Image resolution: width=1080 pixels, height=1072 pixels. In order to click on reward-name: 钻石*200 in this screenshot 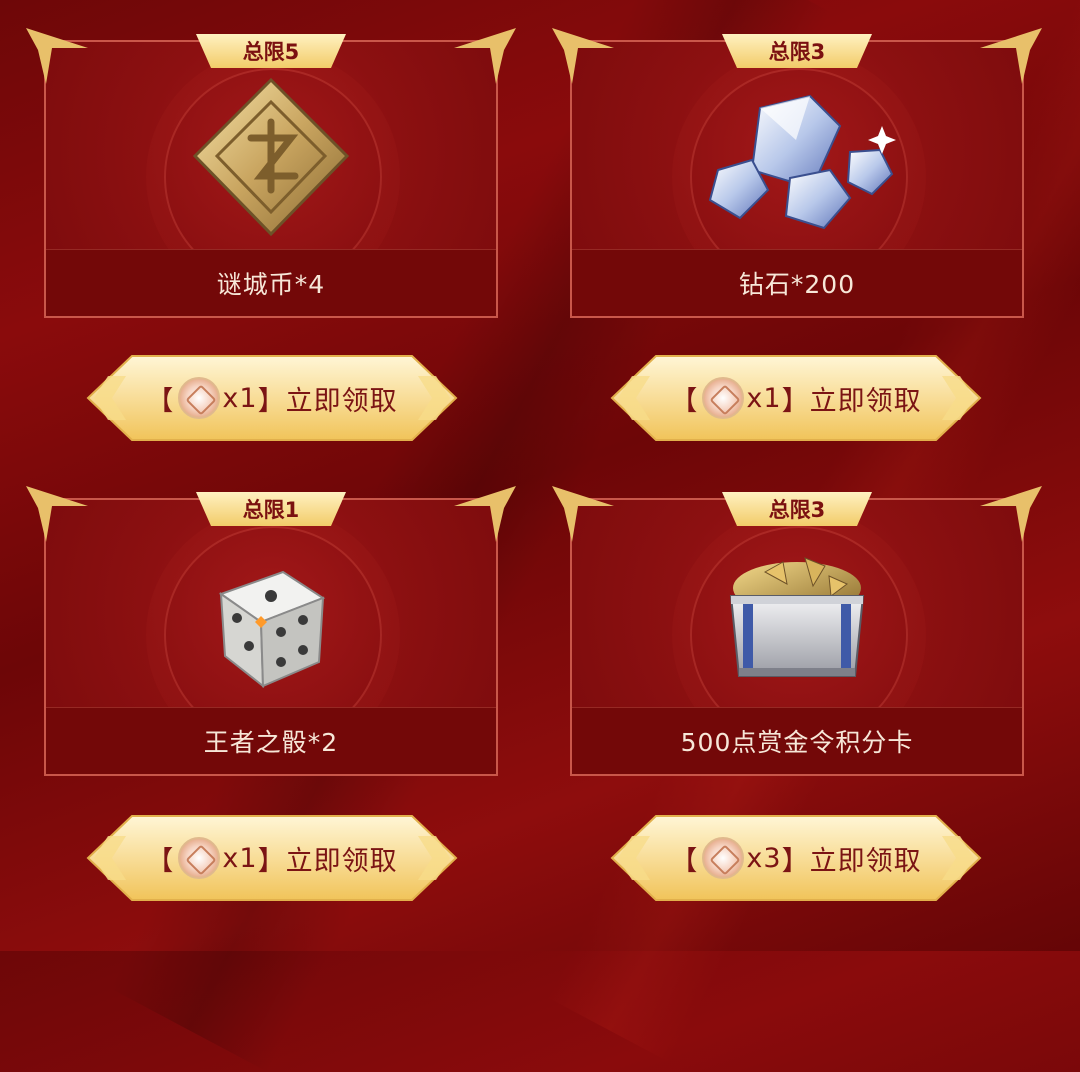, I will do `click(797, 284)`.